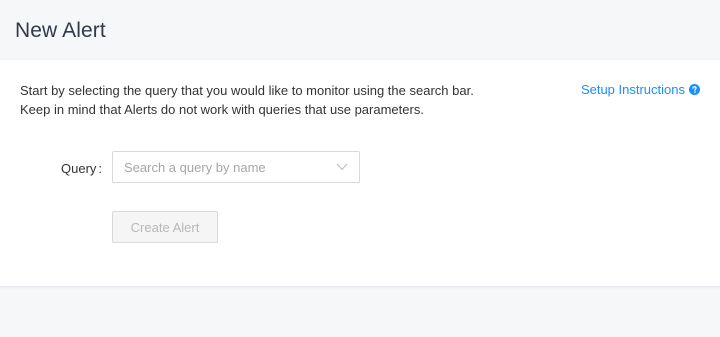 This screenshot has width=720, height=337. What do you see at coordinates (82, 168) in the screenshot?
I see `query-label: Query:` at bounding box center [82, 168].